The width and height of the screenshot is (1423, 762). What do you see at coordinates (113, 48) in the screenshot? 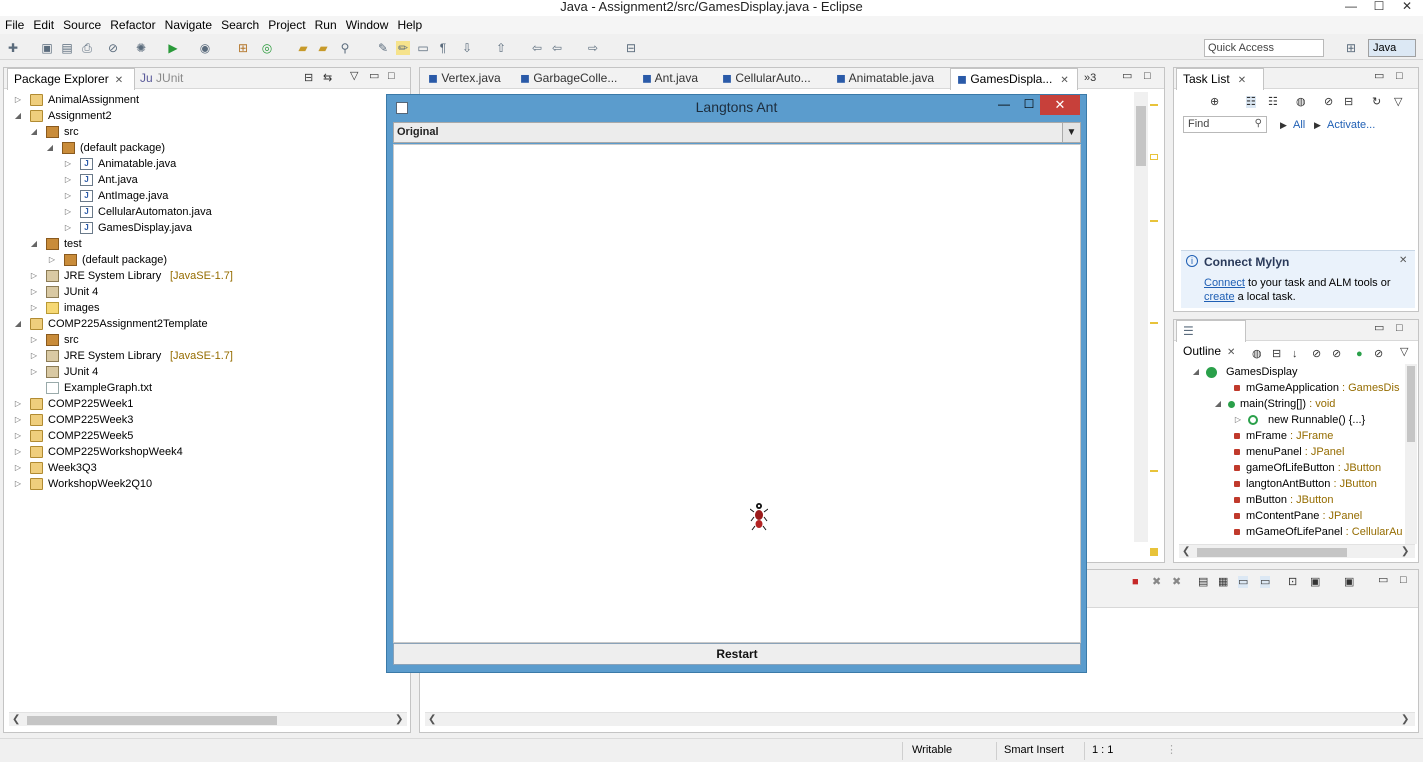
I see `skip-breakpoints-icon: ⊘` at bounding box center [113, 48].